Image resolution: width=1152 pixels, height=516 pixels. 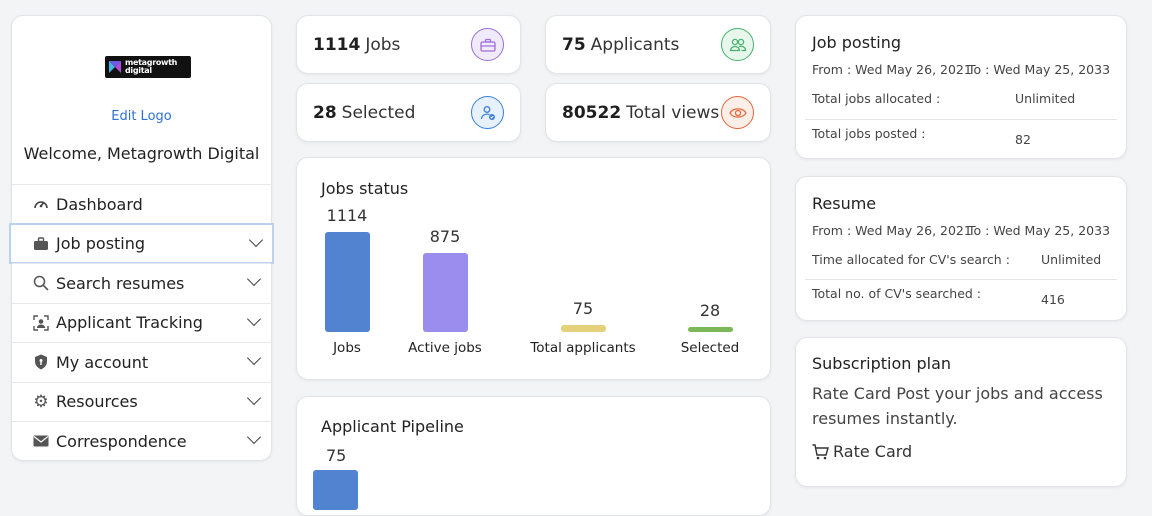 I want to click on stat-card-selected: 28 Selected, so click(x=408, y=112).